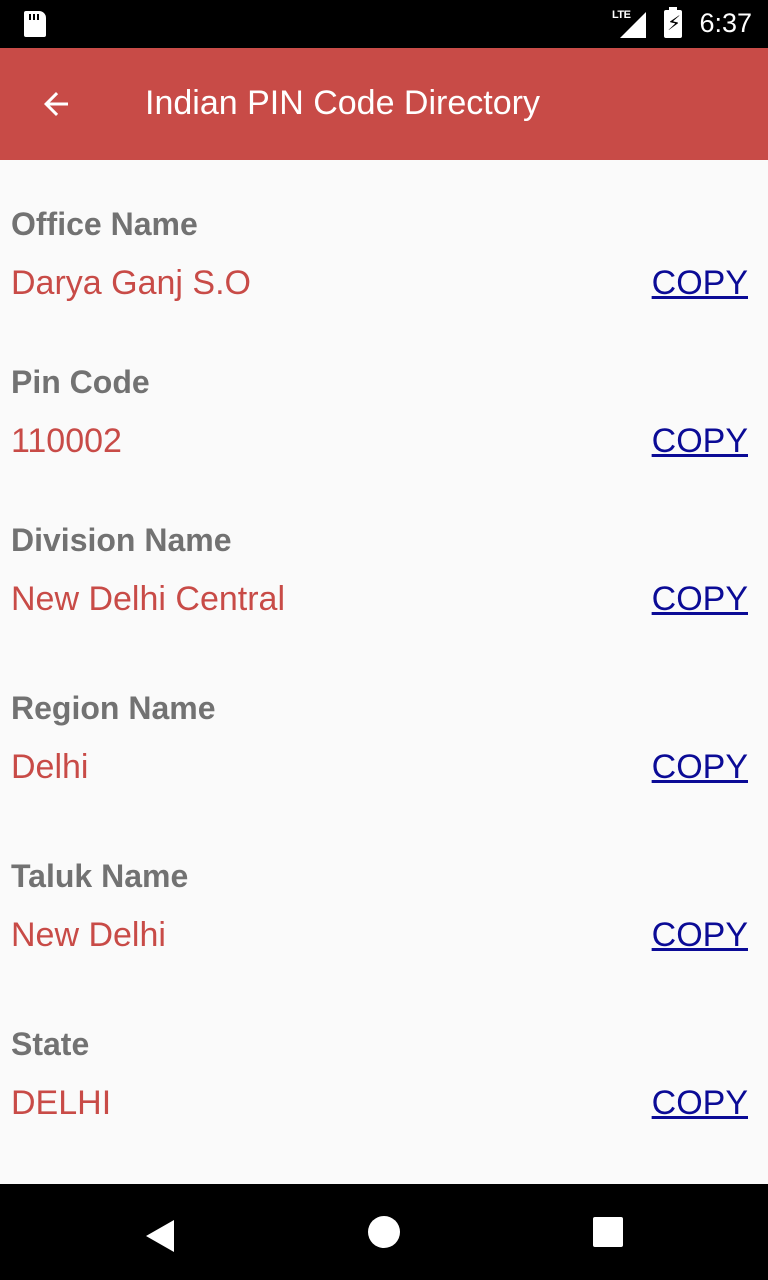 This screenshot has width=768, height=1280. Describe the element at coordinates (50, 767) in the screenshot. I see `field-value: Delhi` at that location.